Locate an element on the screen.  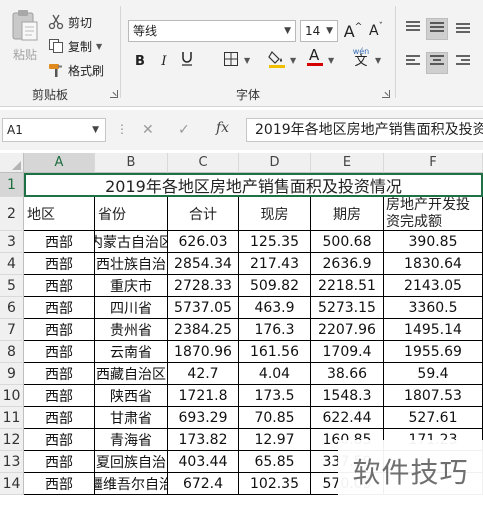
data-cell: 云南省 is located at coordinates (131, 352).